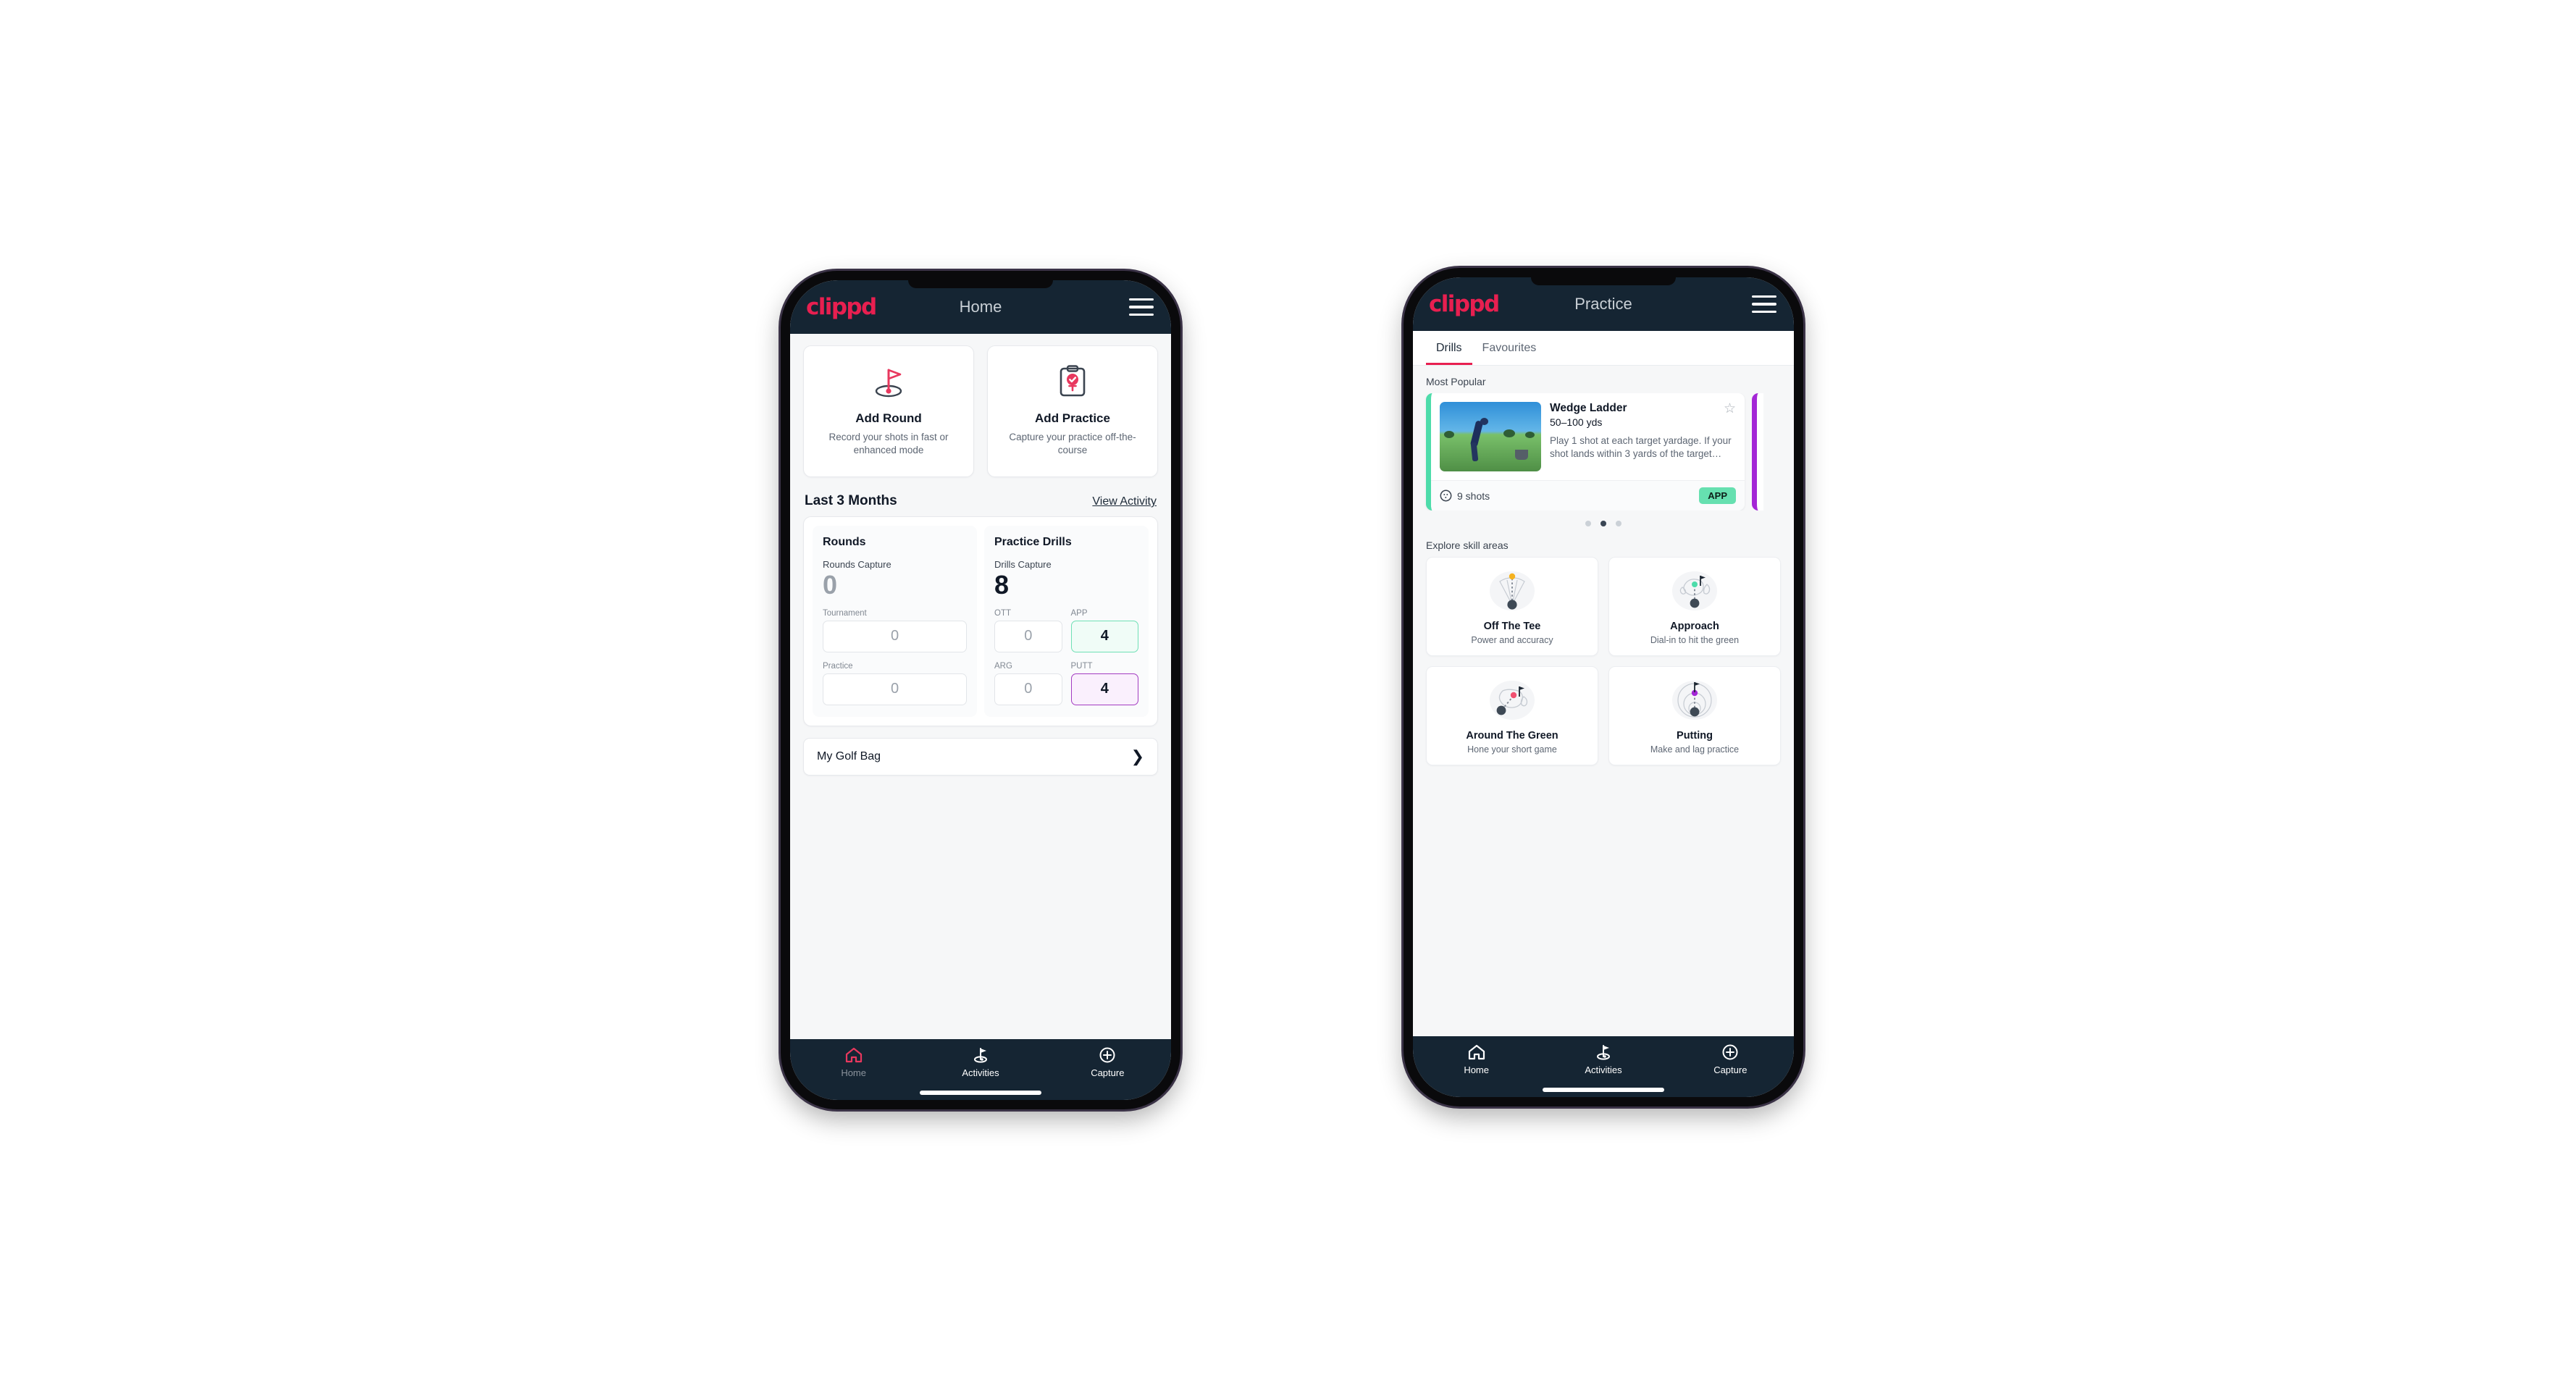  I want to click on putt-label: PUTT, so click(1081, 666).